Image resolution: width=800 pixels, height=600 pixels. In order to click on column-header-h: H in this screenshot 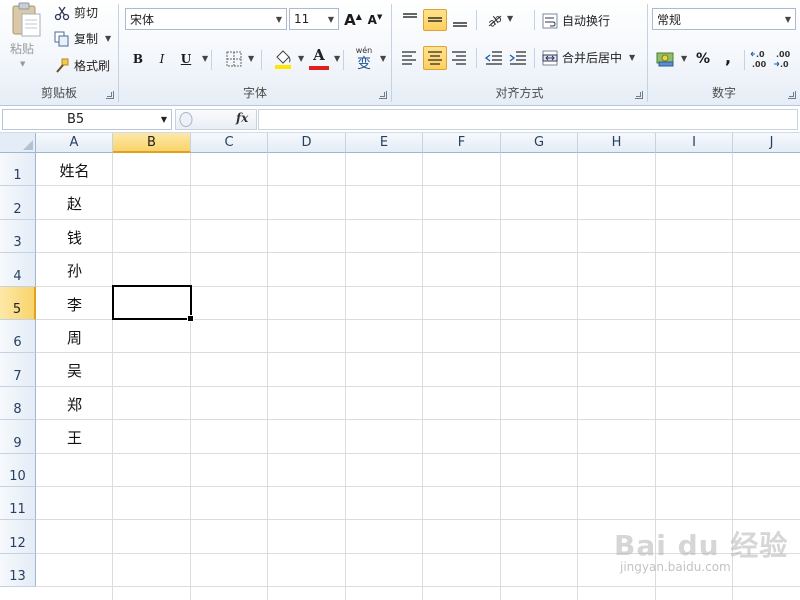, I will do `click(617, 143)`.